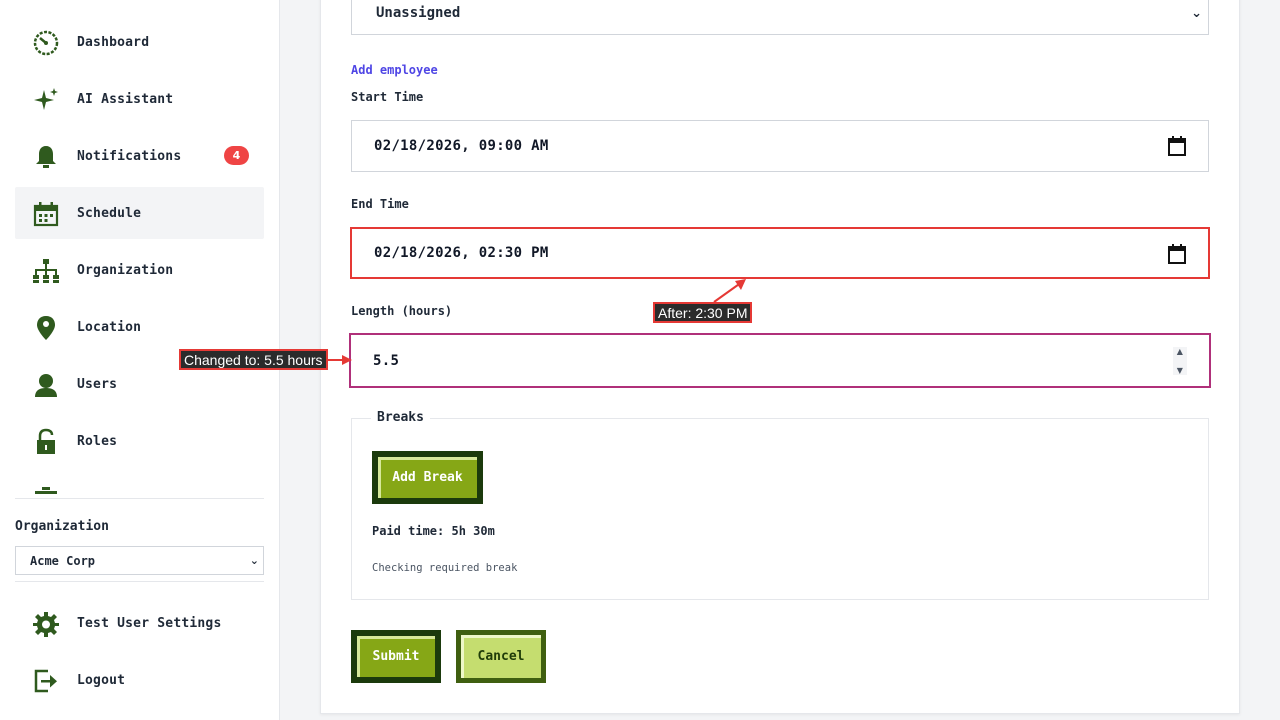 The height and width of the screenshot is (720, 1280). I want to click on sidebar-item-notifications: Notifications 4, so click(139, 156).